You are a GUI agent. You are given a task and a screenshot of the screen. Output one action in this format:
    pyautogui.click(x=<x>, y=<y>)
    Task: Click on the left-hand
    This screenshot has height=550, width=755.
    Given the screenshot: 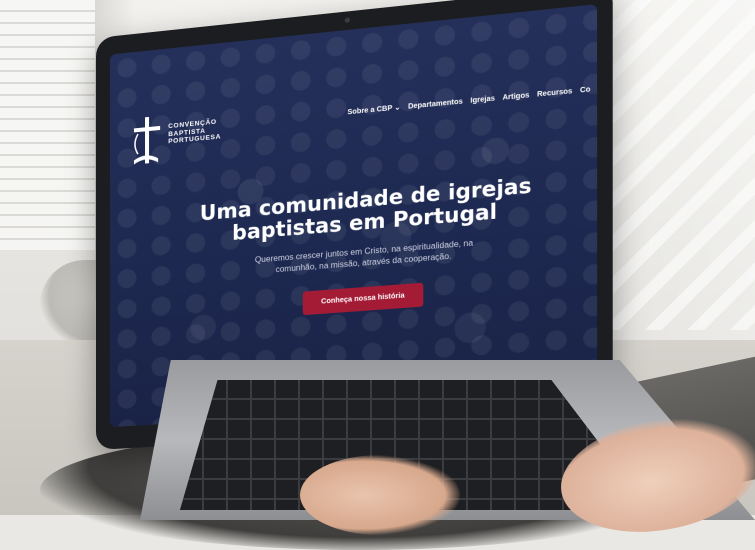 What is the action you would take?
    pyautogui.click(x=380, y=495)
    